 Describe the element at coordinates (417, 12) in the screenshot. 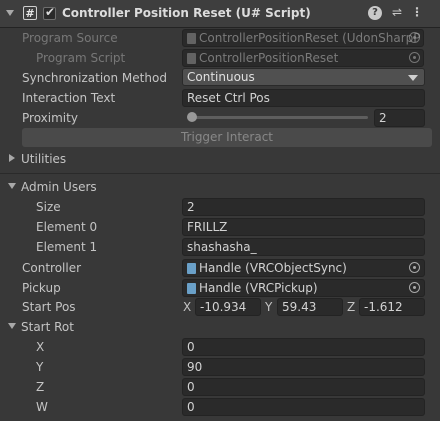

I see `kebab-menu-icon: ⋮` at that location.